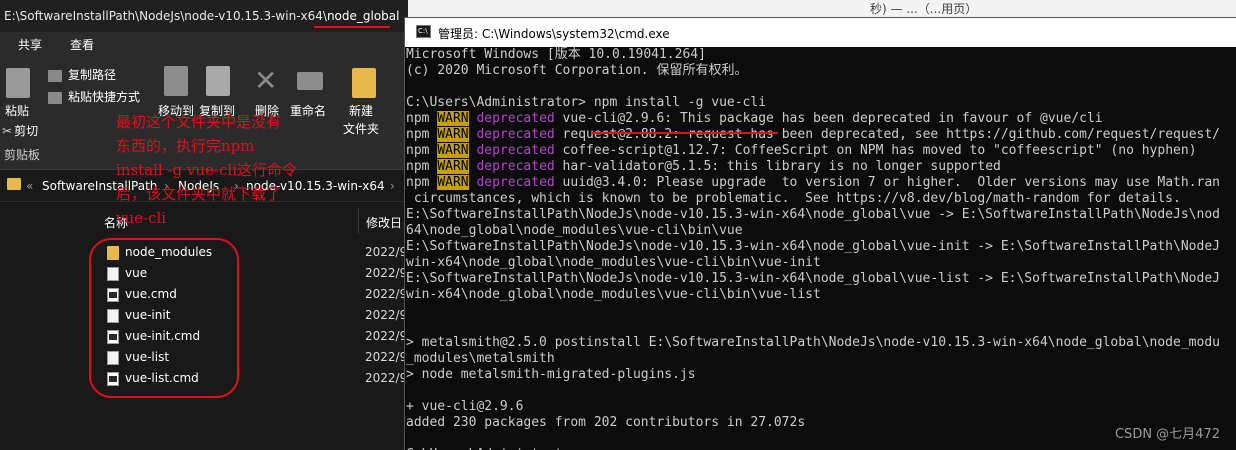 This screenshot has width=1236, height=450. I want to click on cut-button: ✂ 剪切, so click(20, 130).